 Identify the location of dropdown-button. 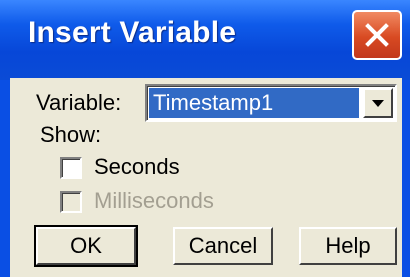
(378, 103).